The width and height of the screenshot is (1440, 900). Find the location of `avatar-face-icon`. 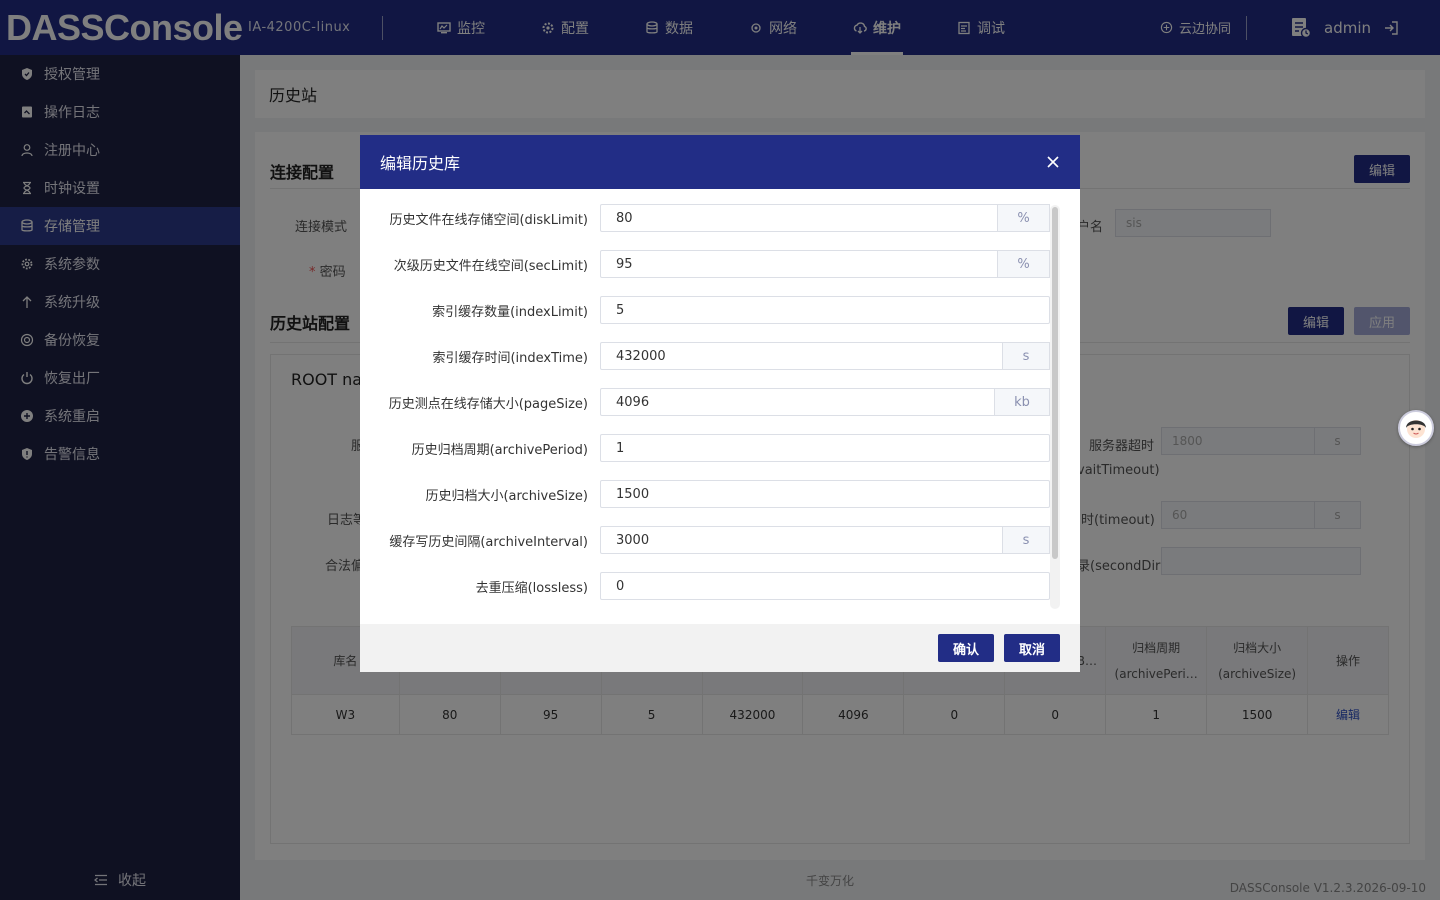

avatar-face-icon is located at coordinates (1416, 429).